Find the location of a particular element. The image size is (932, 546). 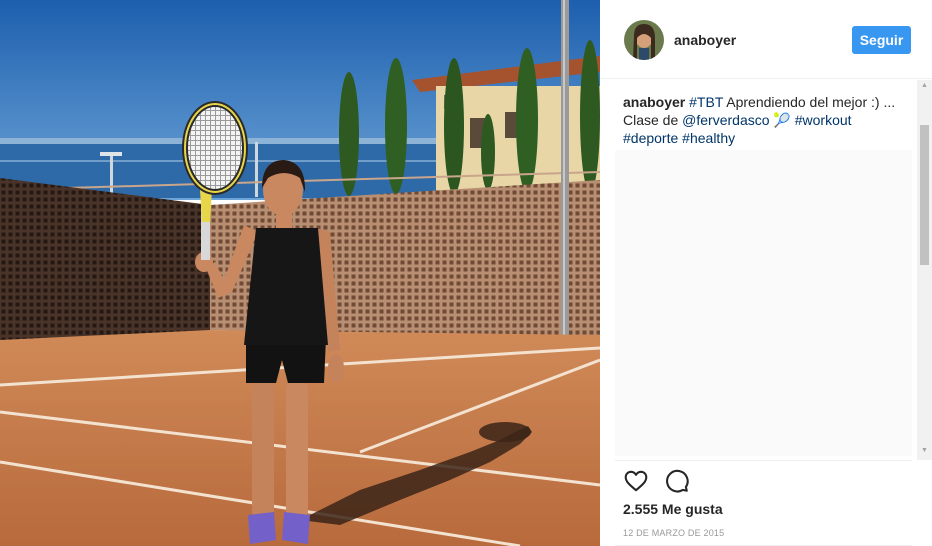

tennis-emoji-icon: 🎾 is located at coordinates (782, 120).